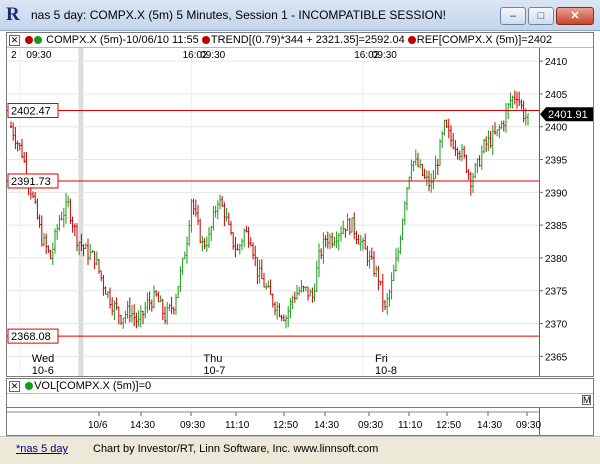 This screenshot has height=464, width=600. I want to click on reference-label: 2368.08, so click(31, 337).